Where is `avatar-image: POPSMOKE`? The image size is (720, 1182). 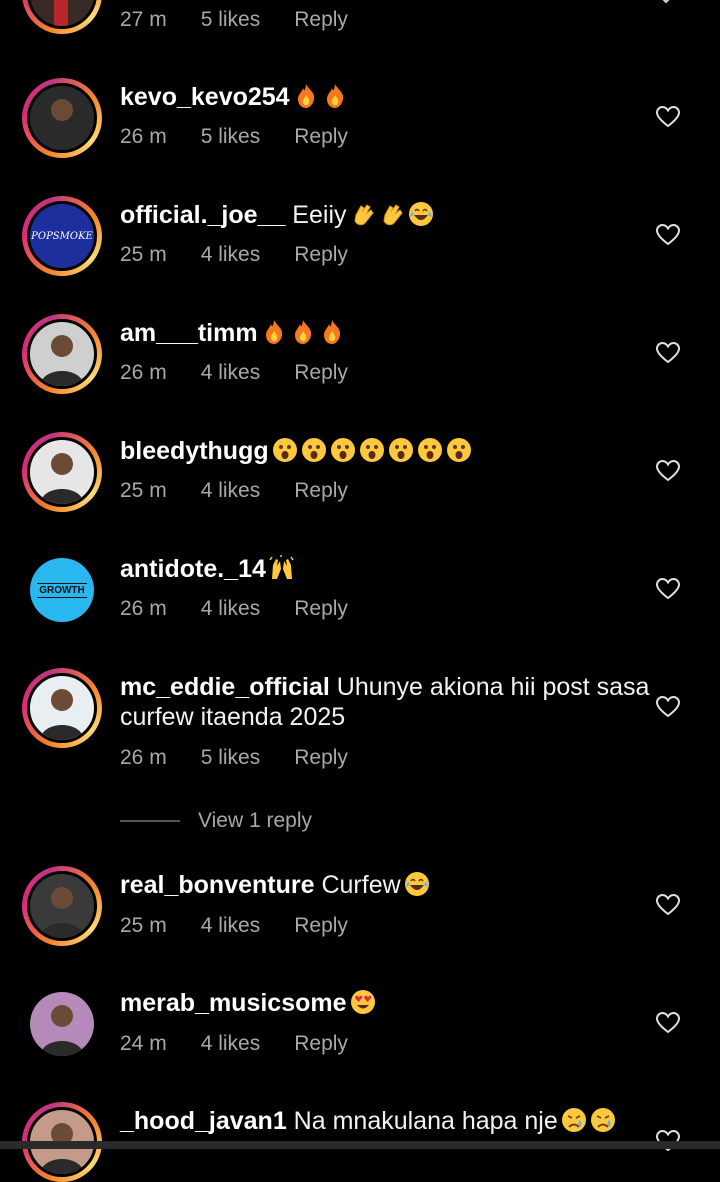
avatar-image: POPSMOKE is located at coordinates (62, 236).